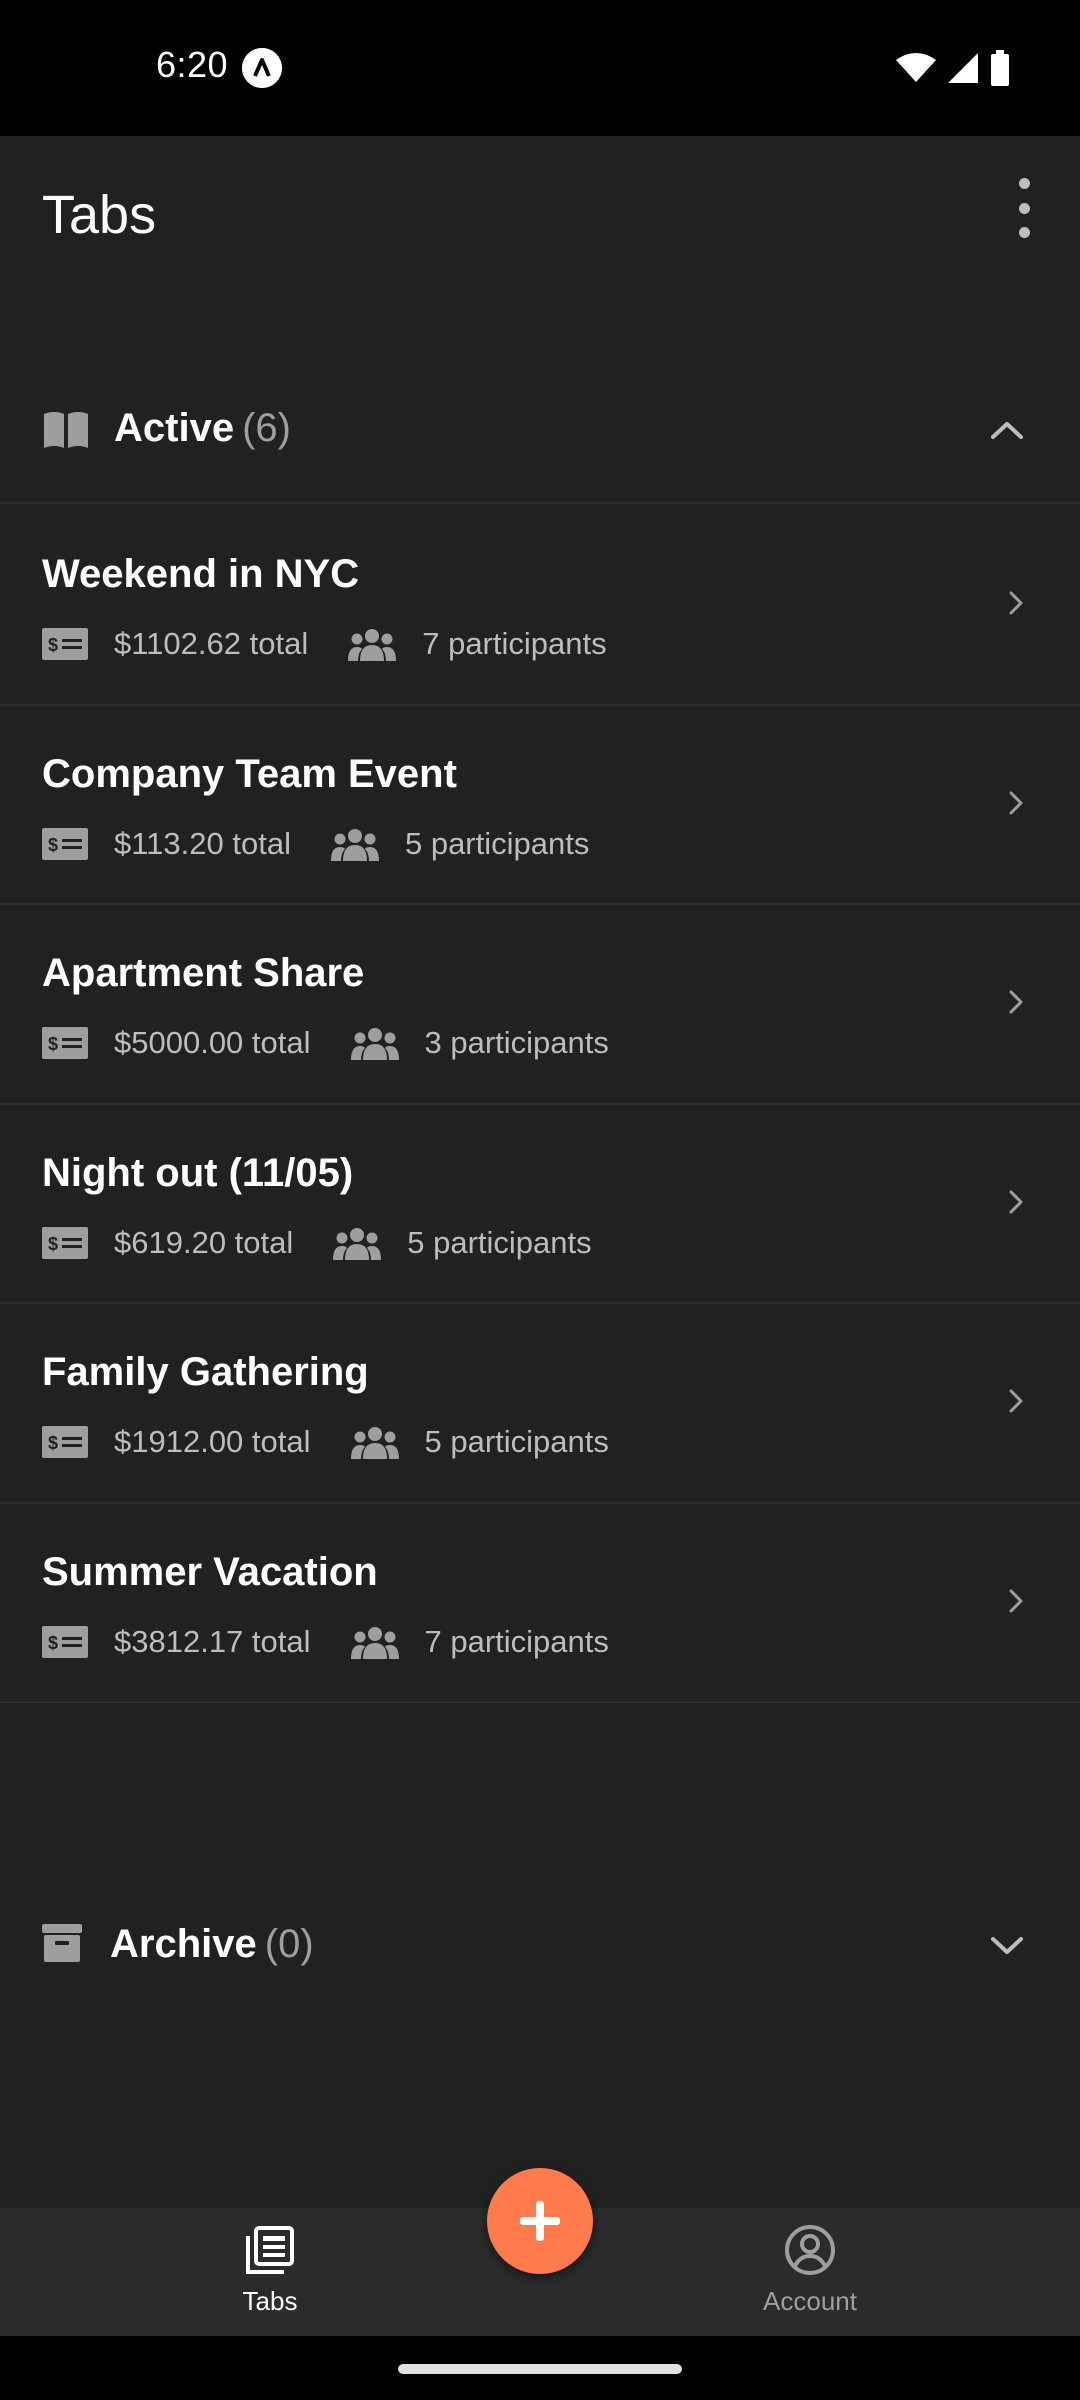 This screenshot has width=1080, height=2400. I want to click on tab-name: Company Team Event, so click(249, 773).